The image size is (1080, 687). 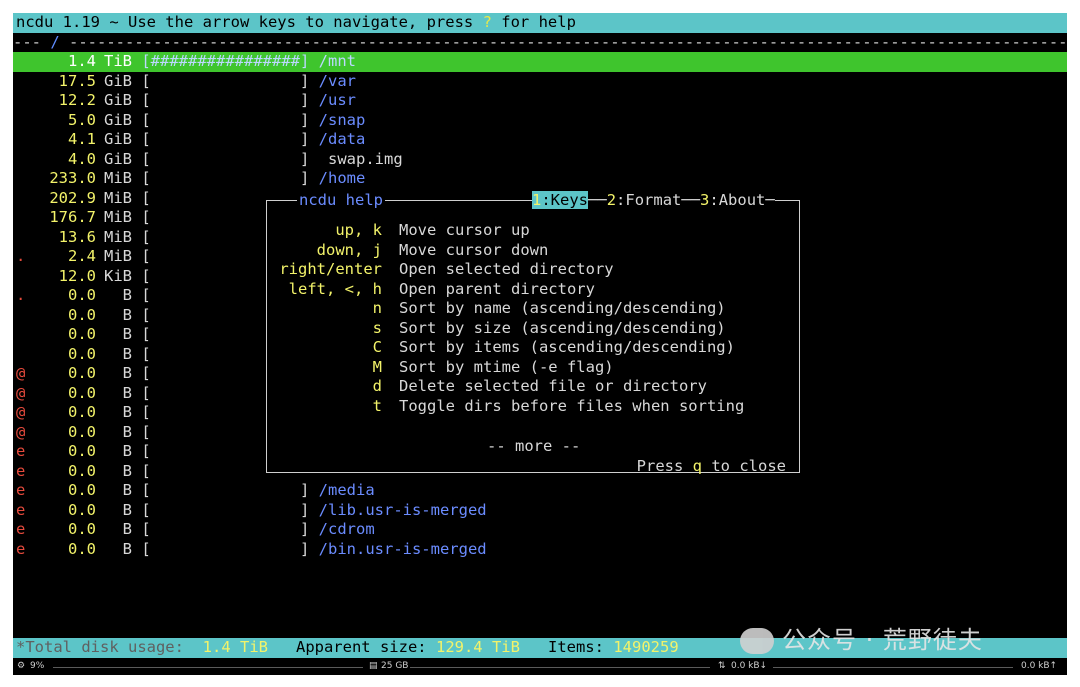 I want to click on key-description: Delete selected file or directory, so click(x=553, y=386).